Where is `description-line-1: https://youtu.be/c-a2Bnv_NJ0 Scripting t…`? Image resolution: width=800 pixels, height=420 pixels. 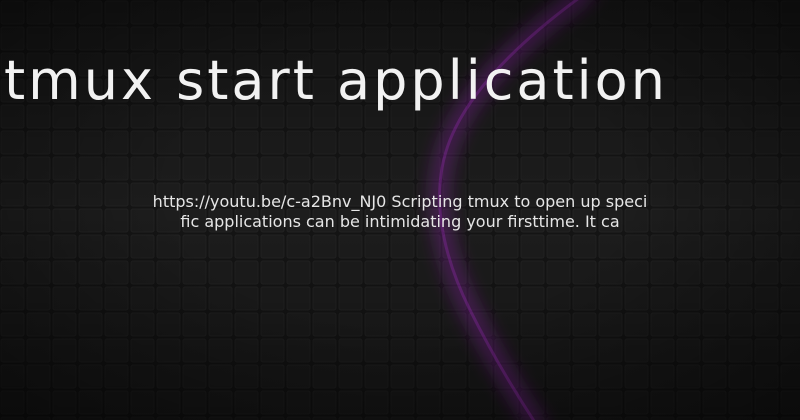
description-line-1: https://youtu.be/c-a2Bnv_NJ0 Scripting t… is located at coordinates (400, 201).